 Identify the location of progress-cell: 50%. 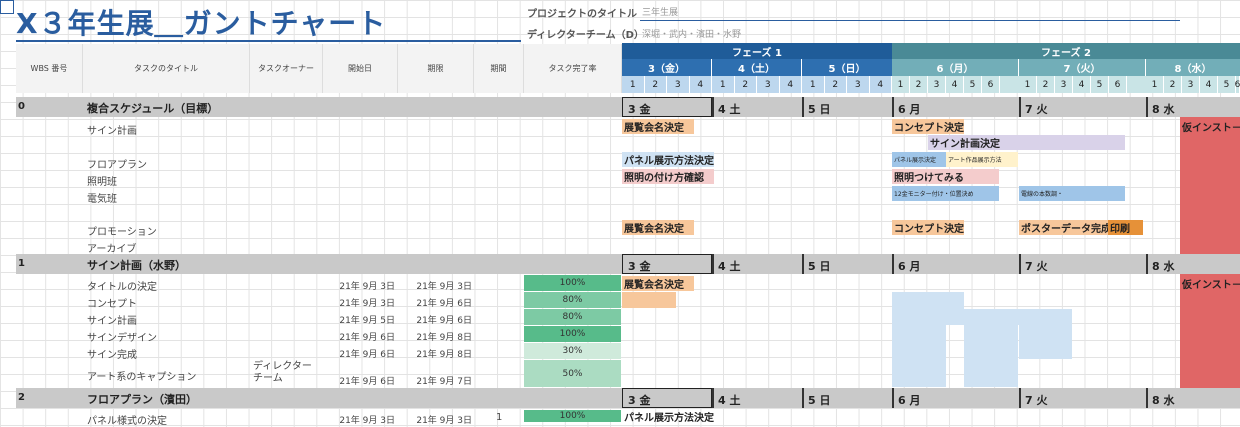
(572, 373).